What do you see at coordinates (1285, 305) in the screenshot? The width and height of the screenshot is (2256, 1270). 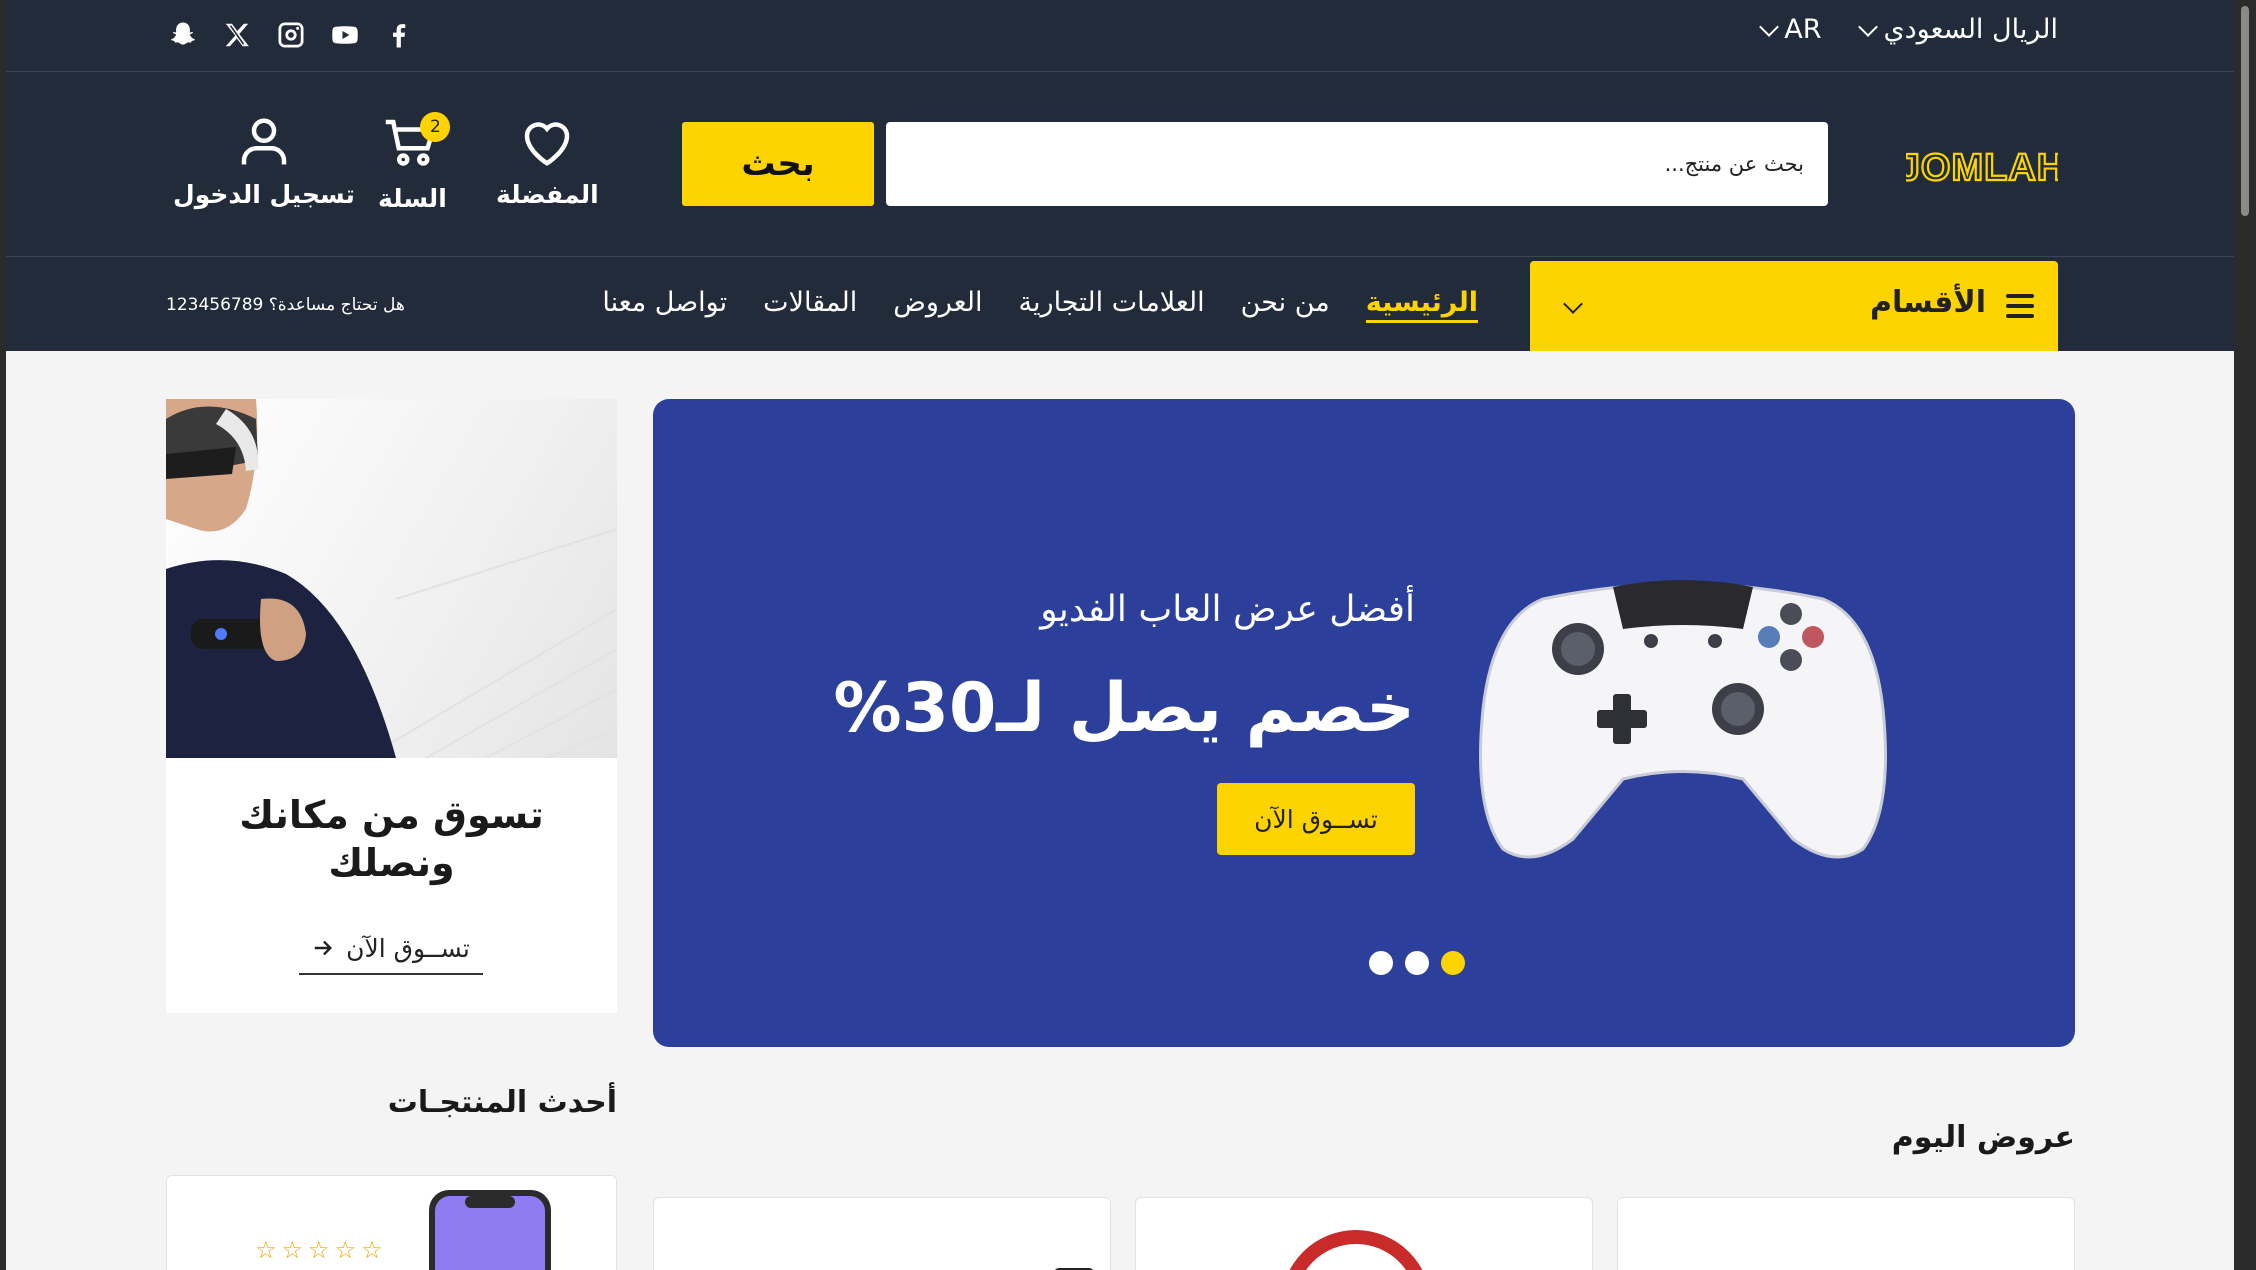 I see `nav-link-about: من نحن` at bounding box center [1285, 305].